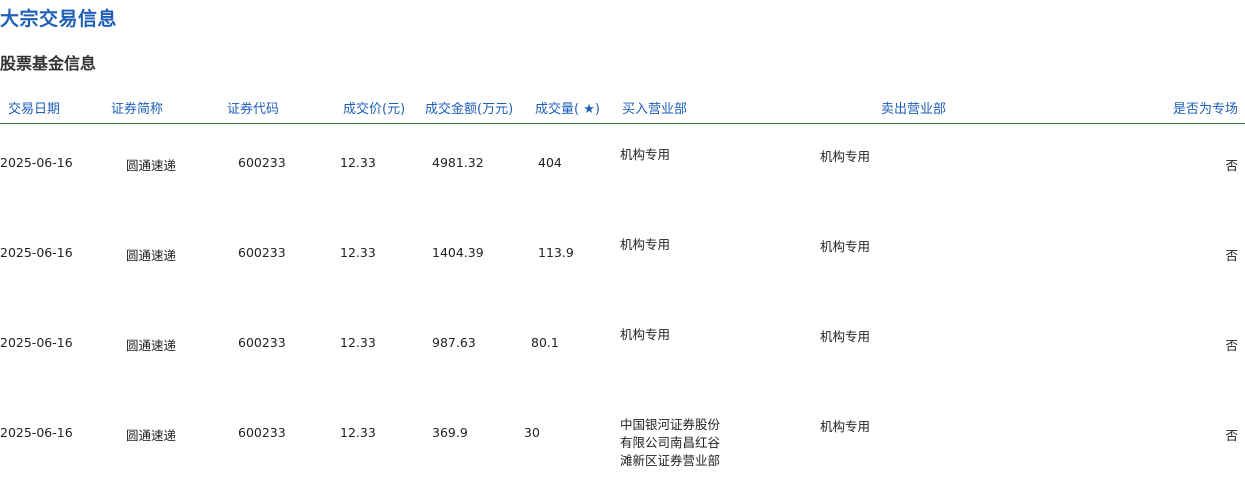 The image size is (1245, 484). I want to click on header-price: 成交价(元), so click(374, 107).